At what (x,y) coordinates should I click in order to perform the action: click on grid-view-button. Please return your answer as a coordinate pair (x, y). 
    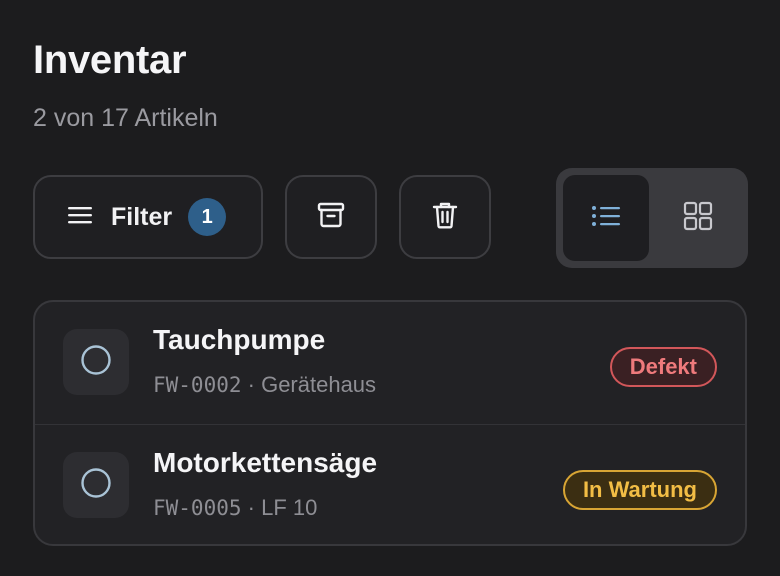
    Looking at the image, I should click on (698, 218).